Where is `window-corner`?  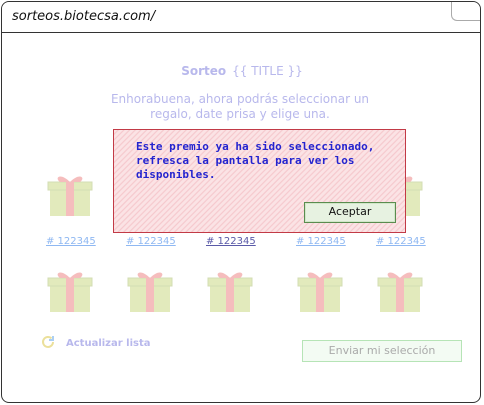
window-corner is located at coordinates (465, 11).